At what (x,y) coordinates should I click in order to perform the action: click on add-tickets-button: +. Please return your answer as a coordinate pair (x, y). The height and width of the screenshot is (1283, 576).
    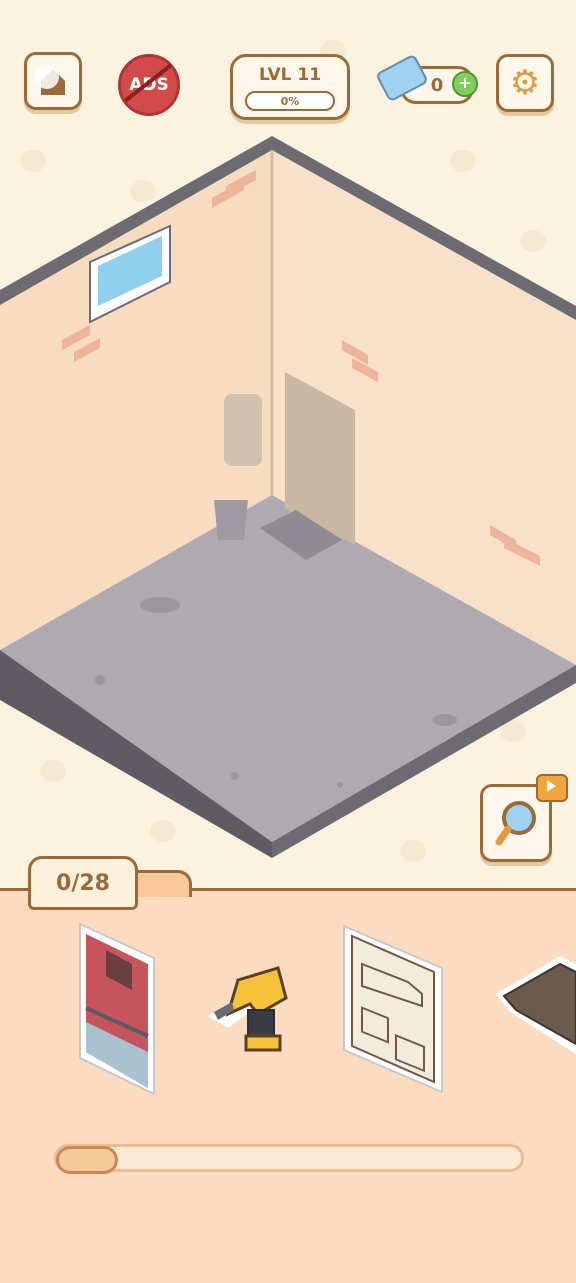
    Looking at the image, I should click on (465, 84).